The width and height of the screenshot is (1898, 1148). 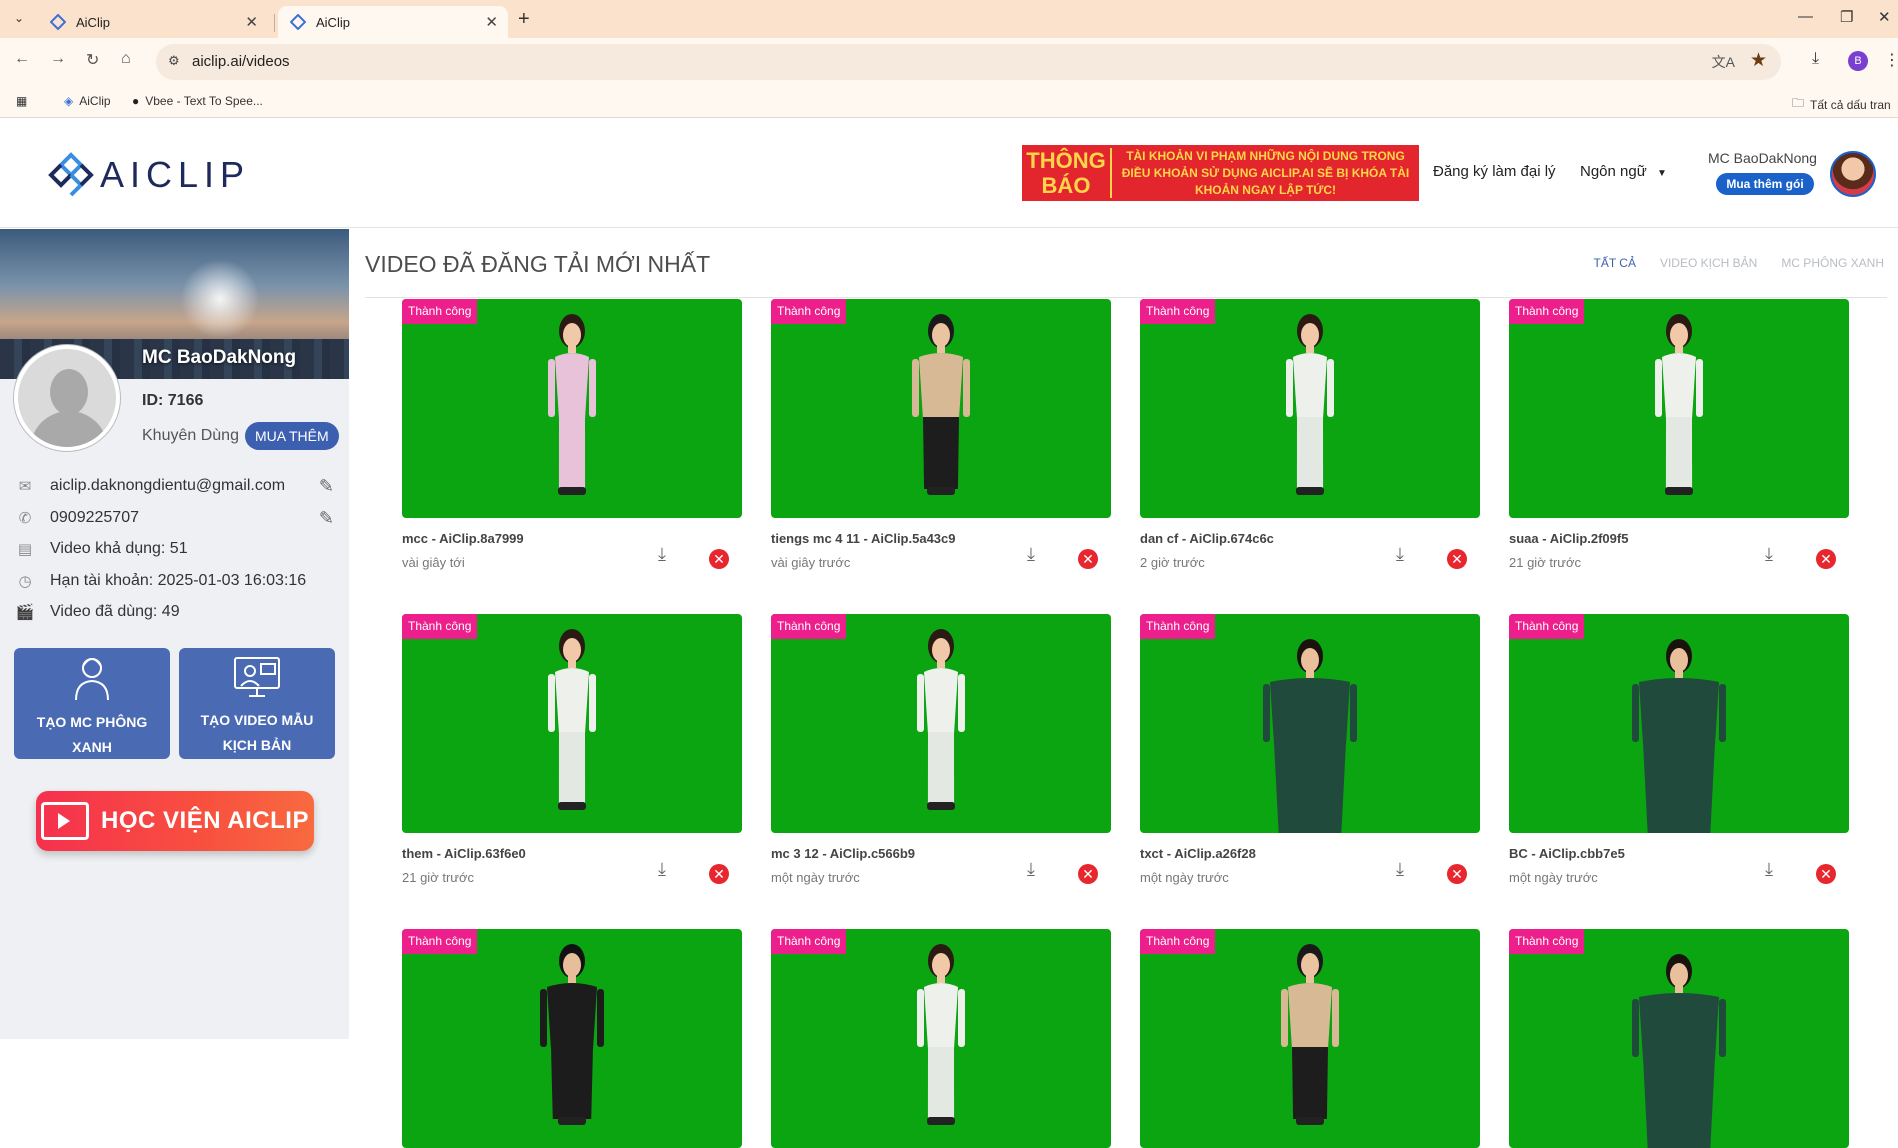 What do you see at coordinates (58, 59) in the screenshot?
I see `forward-icon: →` at bounding box center [58, 59].